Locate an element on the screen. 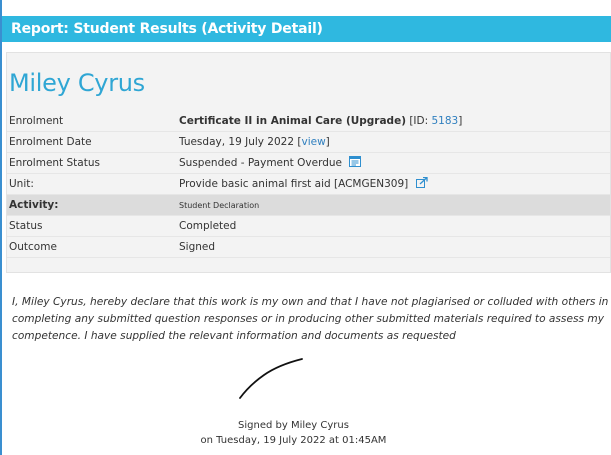 This screenshot has height=455, width=611. enrolment-id-link: 5183 is located at coordinates (445, 121).